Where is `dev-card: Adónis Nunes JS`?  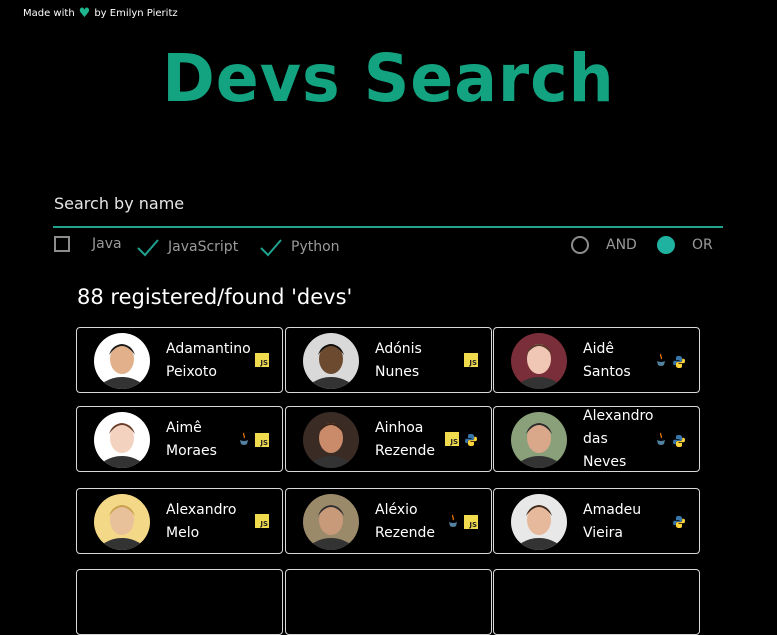
dev-card: Adónis Nunes JS is located at coordinates (388, 360).